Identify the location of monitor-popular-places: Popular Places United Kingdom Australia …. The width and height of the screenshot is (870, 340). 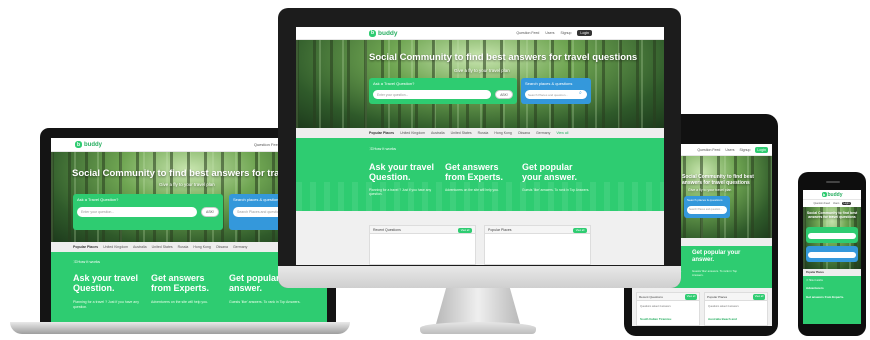
(480, 133).